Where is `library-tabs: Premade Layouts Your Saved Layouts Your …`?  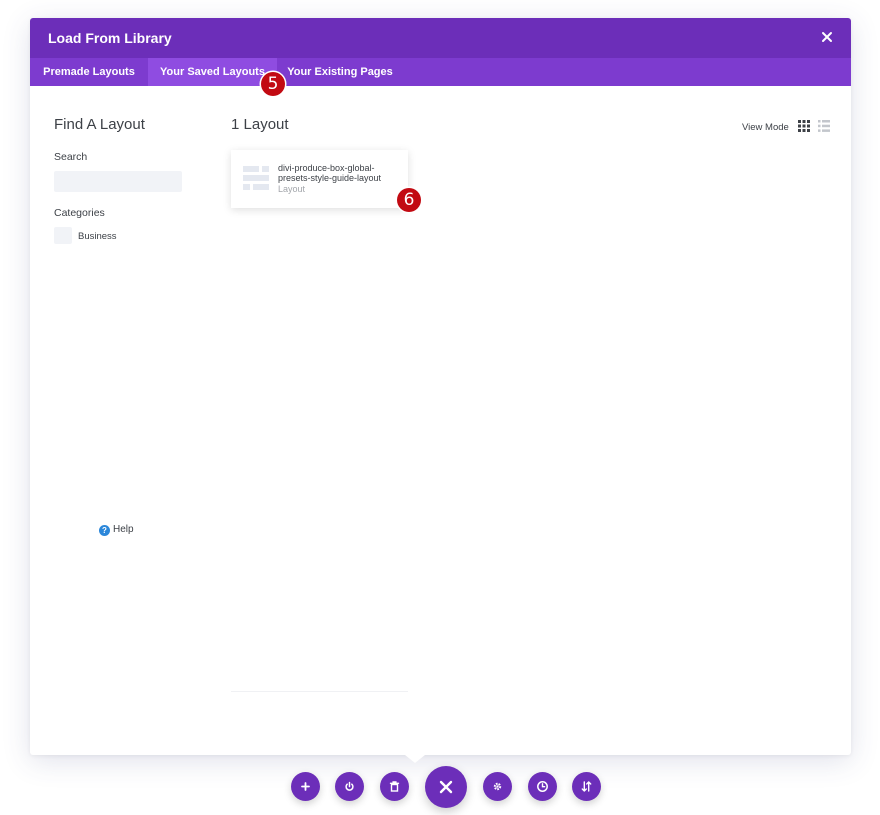
library-tabs: Premade Layouts Your Saved Layouts Your … is located at coordinates (440, 72).